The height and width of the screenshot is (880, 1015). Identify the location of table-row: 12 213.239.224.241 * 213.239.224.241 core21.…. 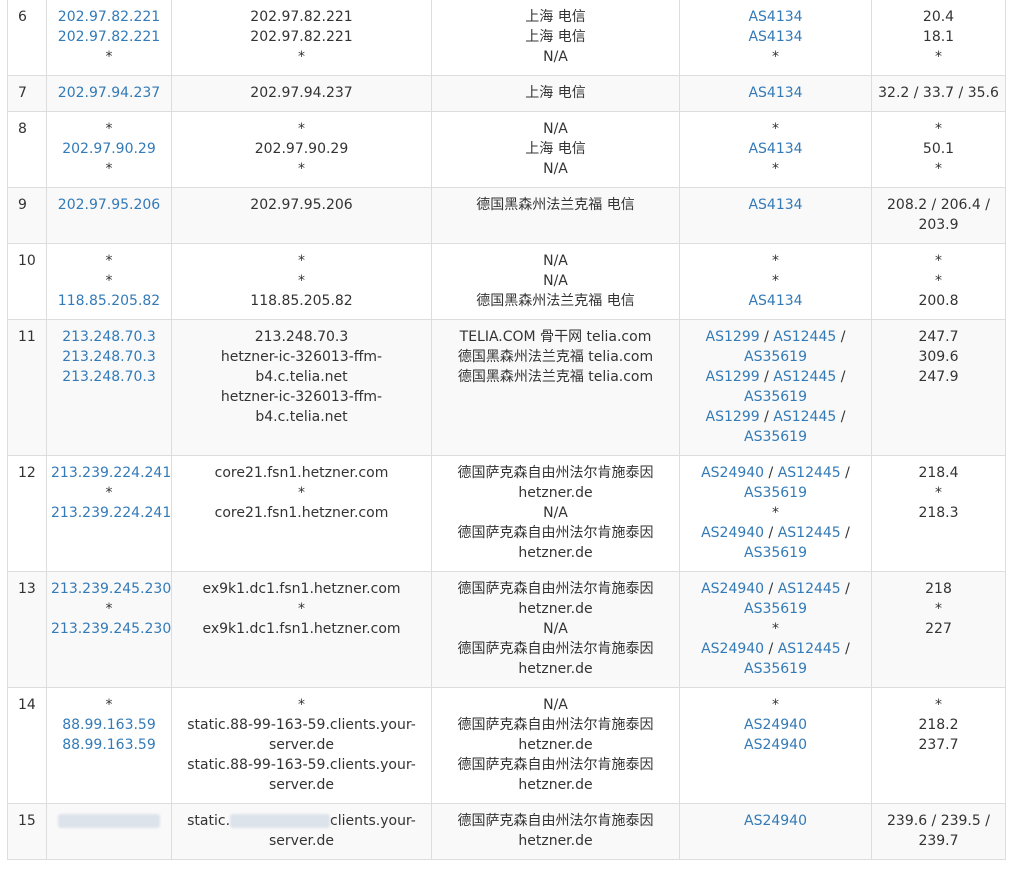
(506, 513).